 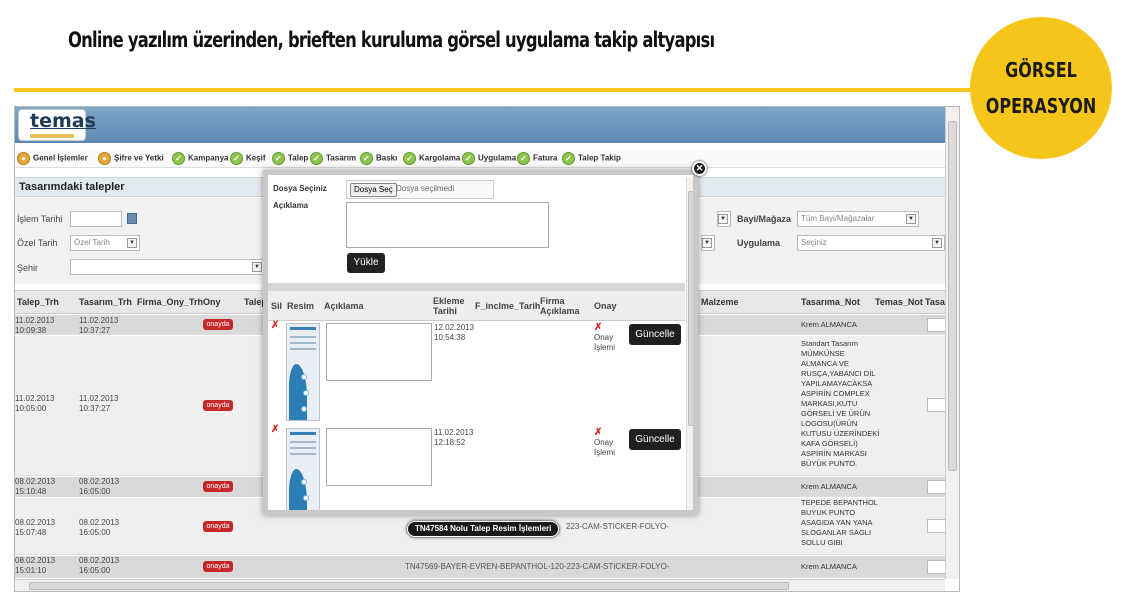 I want to click on key-icon: ●, so click(x=104, y=158).